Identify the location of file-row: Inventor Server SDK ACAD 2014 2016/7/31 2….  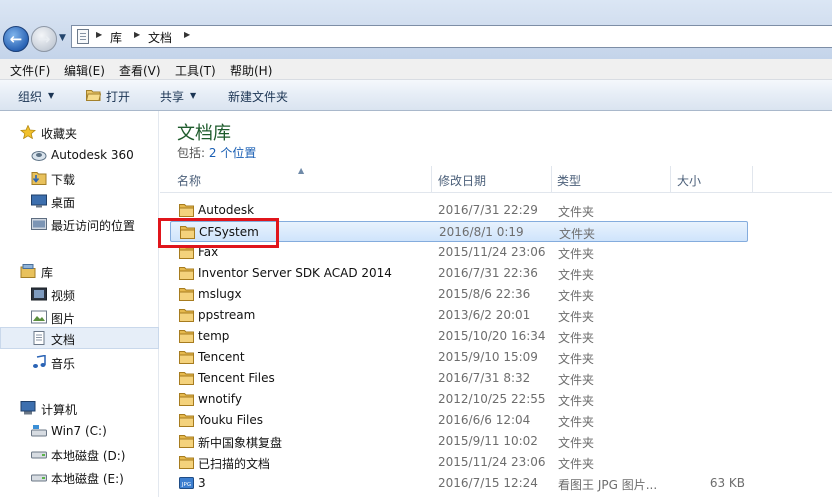
(459, 273).